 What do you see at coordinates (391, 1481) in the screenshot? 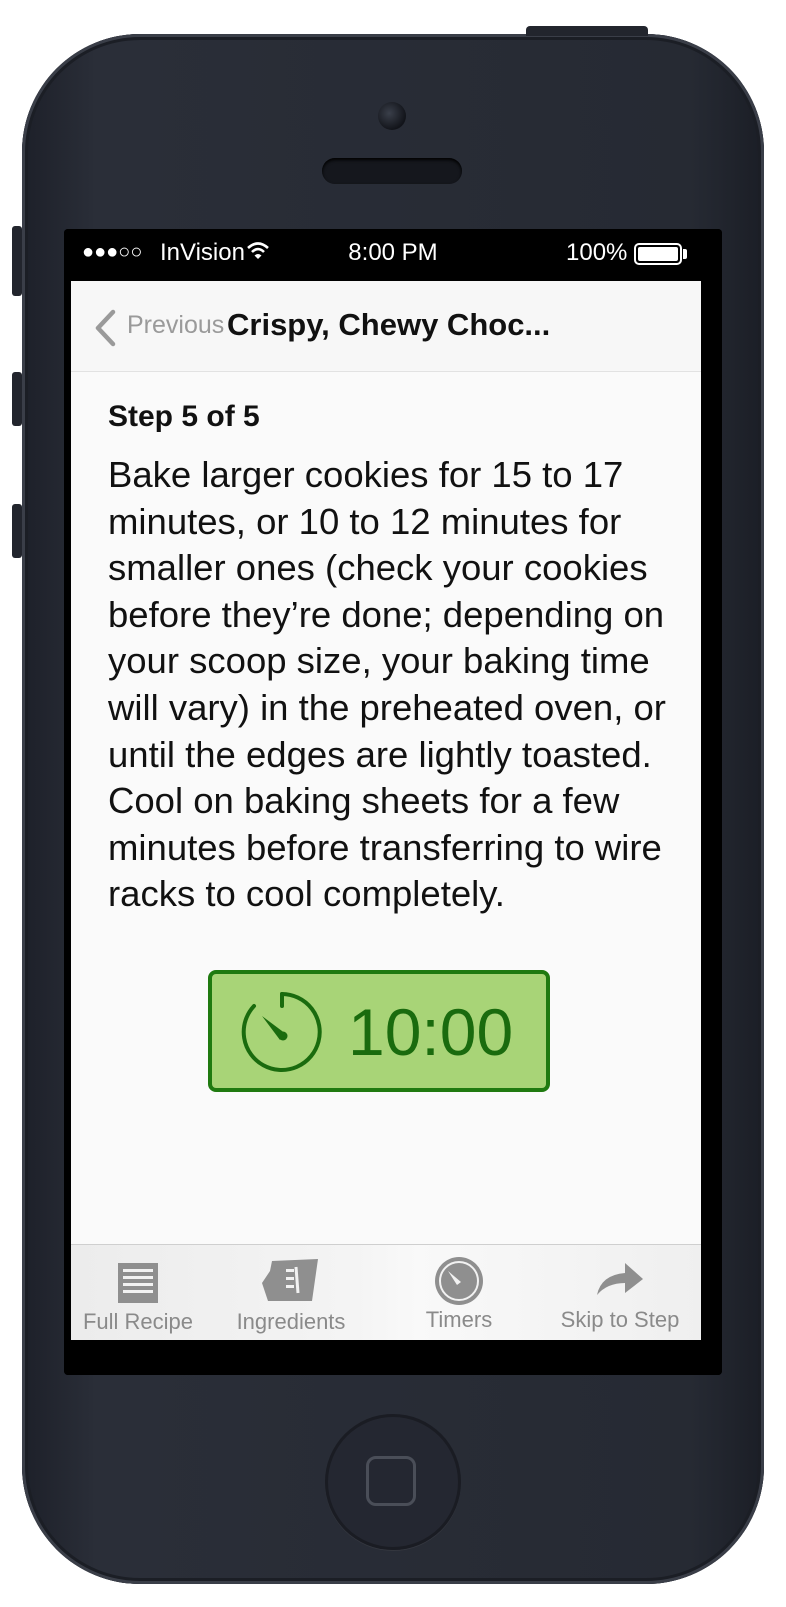
I see `home-button-icon` at bounding box center [391, 1481].